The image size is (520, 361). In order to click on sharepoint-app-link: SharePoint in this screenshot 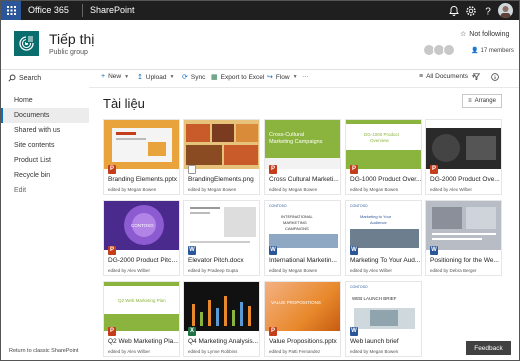, I will do `click(112, 10)`.